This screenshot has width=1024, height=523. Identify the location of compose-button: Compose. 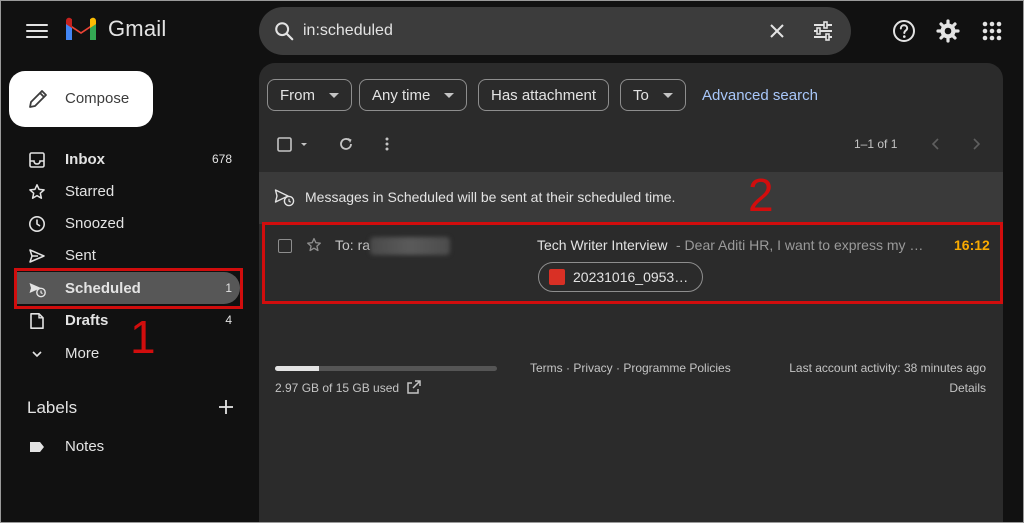
(81, 99).